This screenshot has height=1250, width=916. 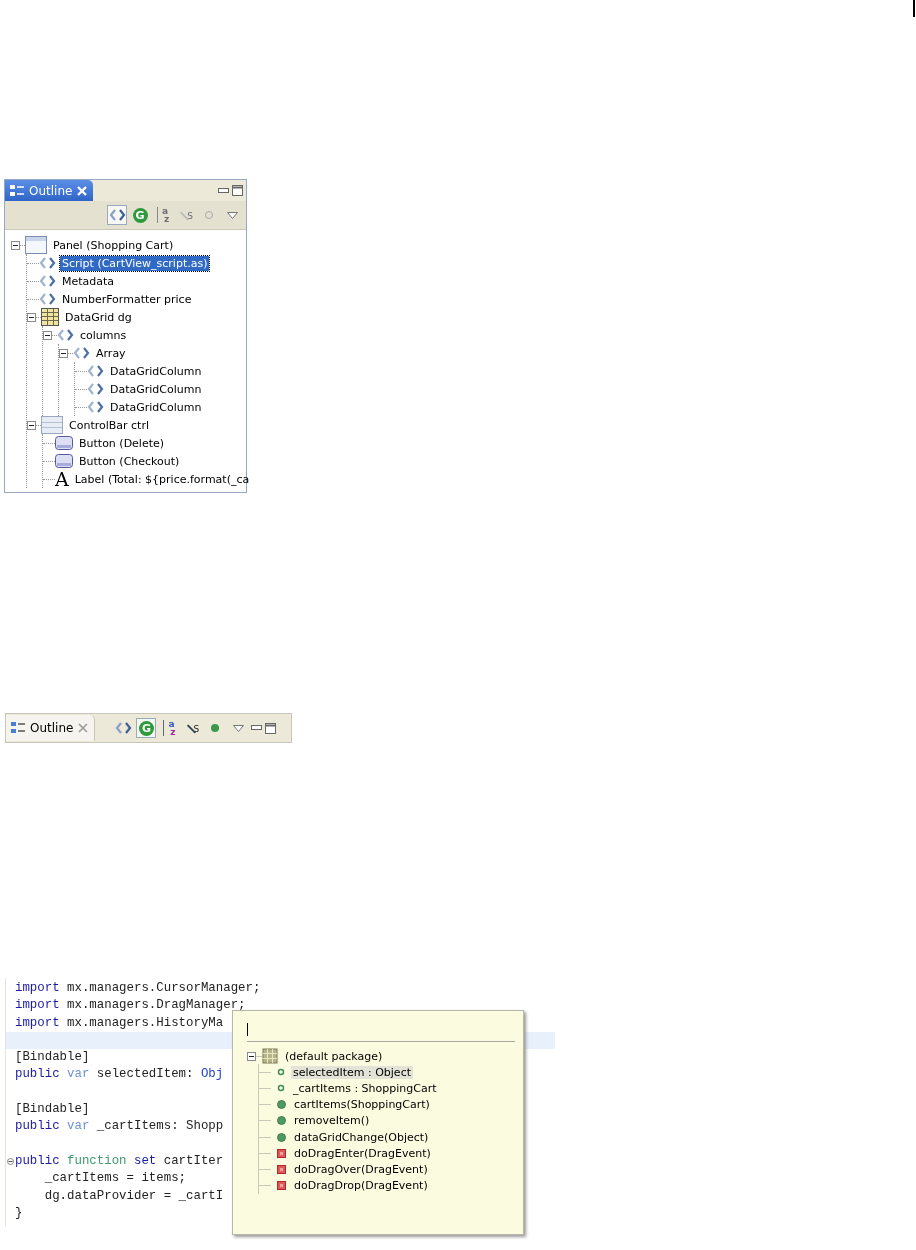 I want to click on tree-item: ControlBar ctrl, so click(x=109, y=425).